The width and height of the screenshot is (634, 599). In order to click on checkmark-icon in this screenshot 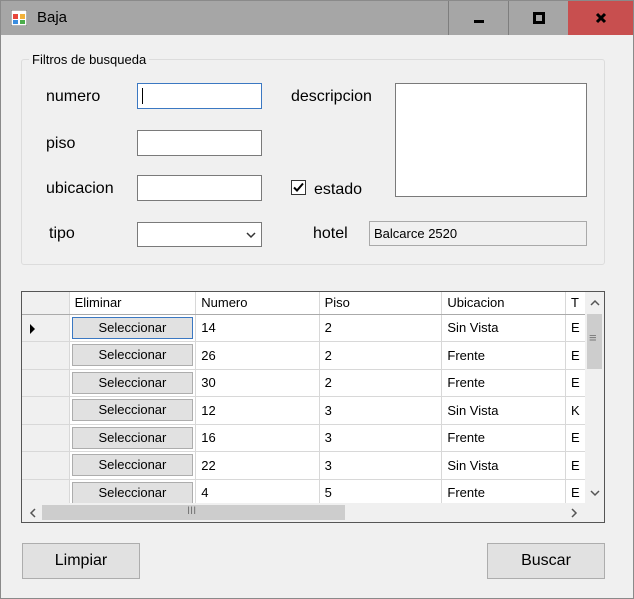, I will do `click(298, 187)`.